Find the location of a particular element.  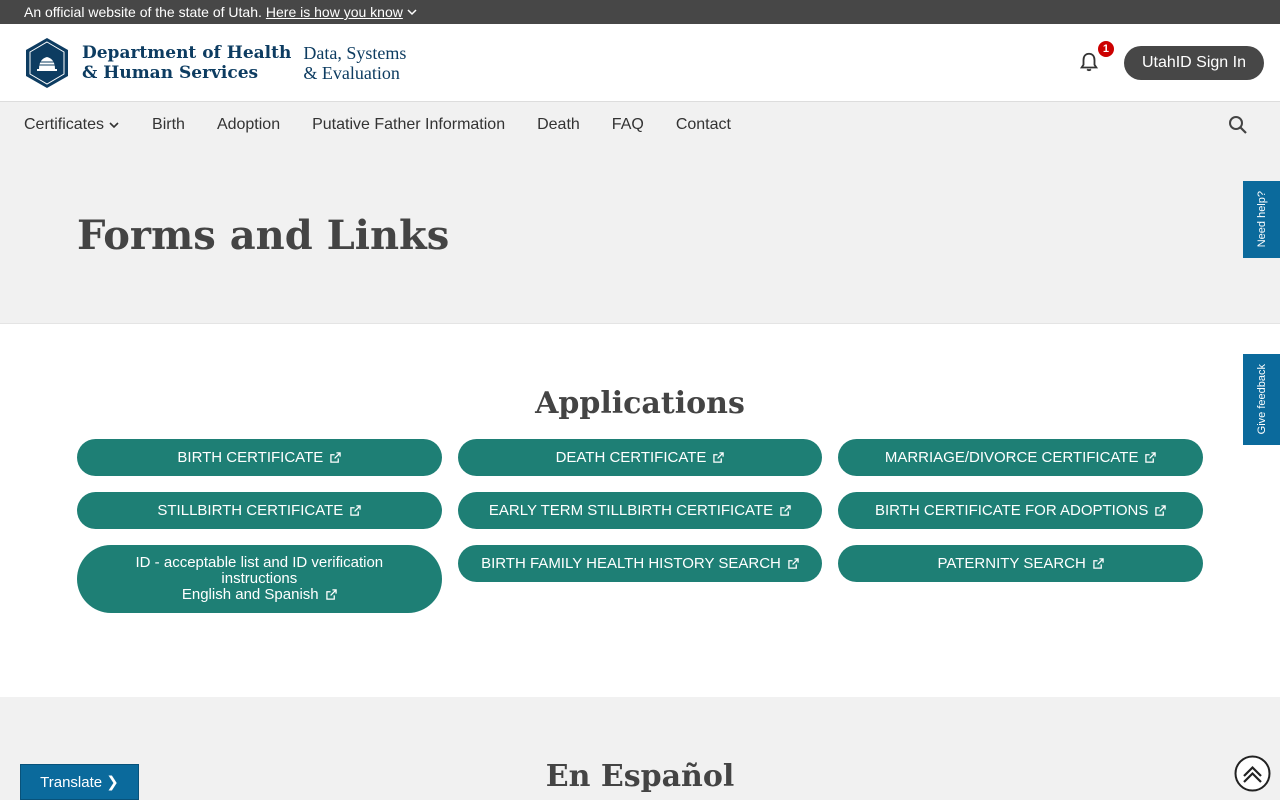

page-title: Forms and Links is located at coordinates (263, 235).